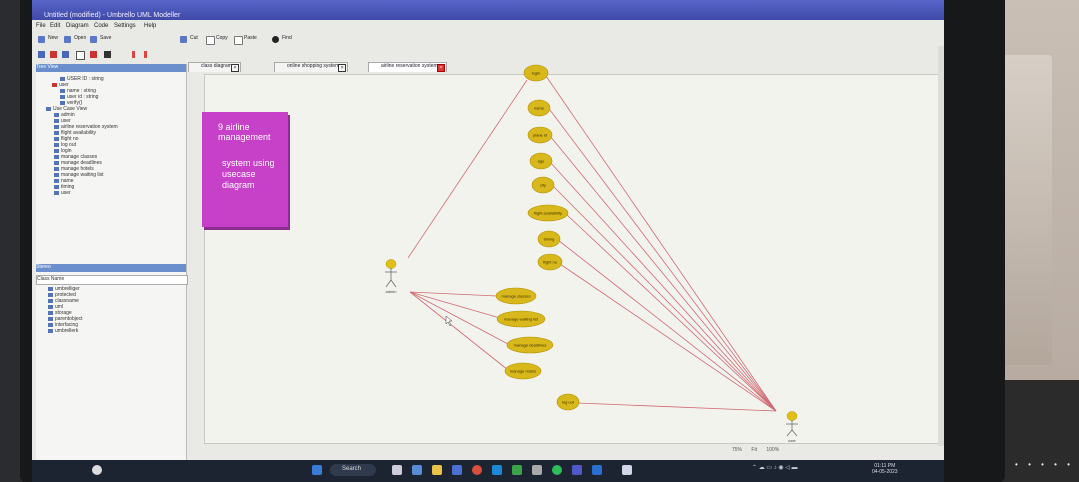 This screenshot has width=1079, height=482. Describe the element at coordinates (437, 470) in the screenshot. I see `file-explorer-icon` at that location.